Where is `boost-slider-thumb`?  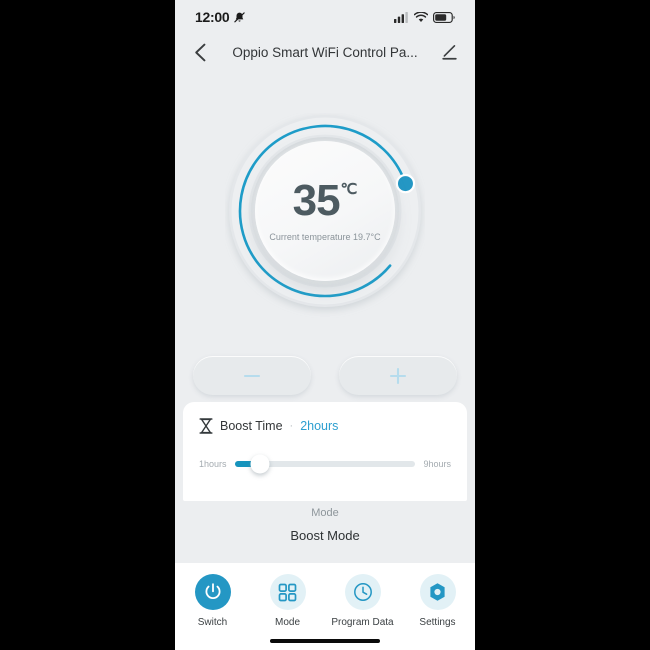
boost-slider-thumb is located at coordinates (260, 464).